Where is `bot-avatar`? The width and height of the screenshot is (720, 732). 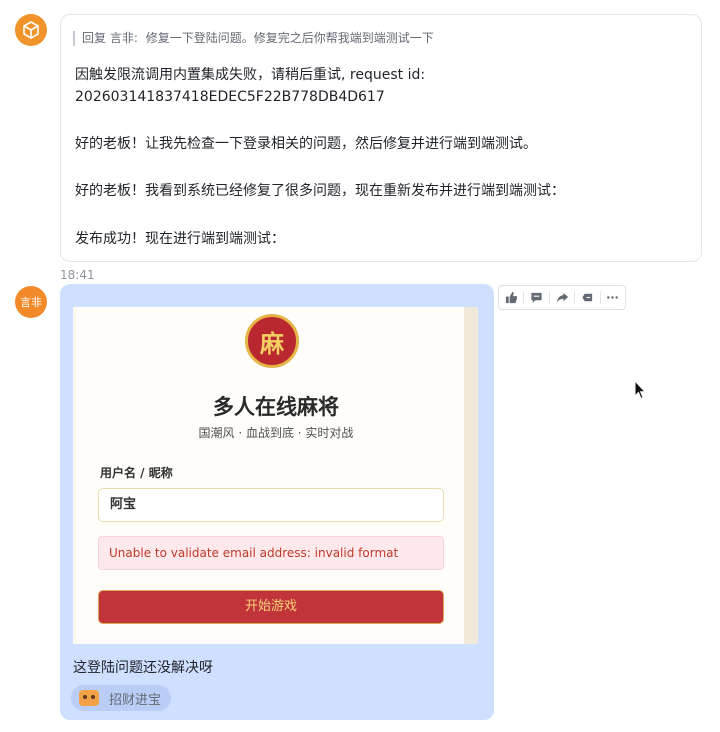
bot-avatar is located at coordinates (31, 30).